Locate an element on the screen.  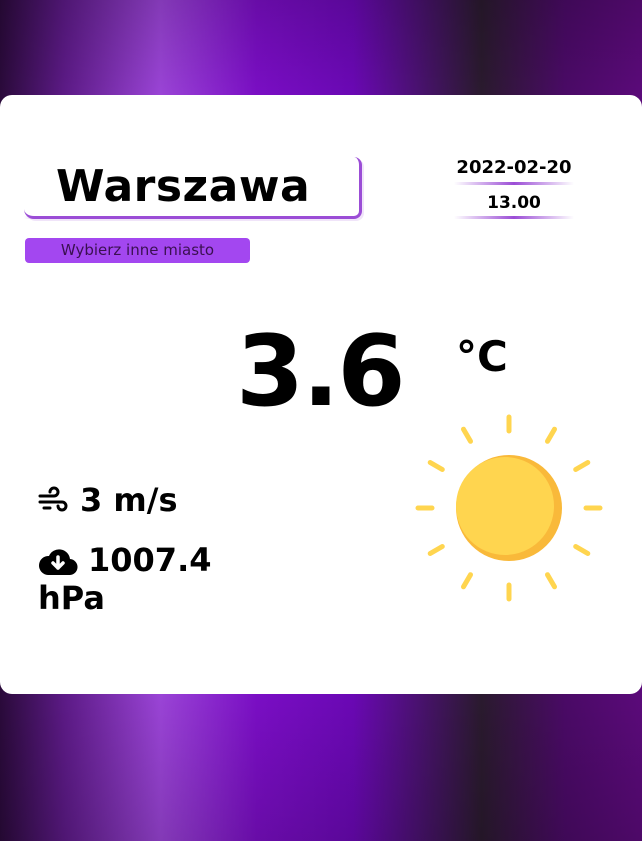
sun-disc is located at coordinates (505, 506).